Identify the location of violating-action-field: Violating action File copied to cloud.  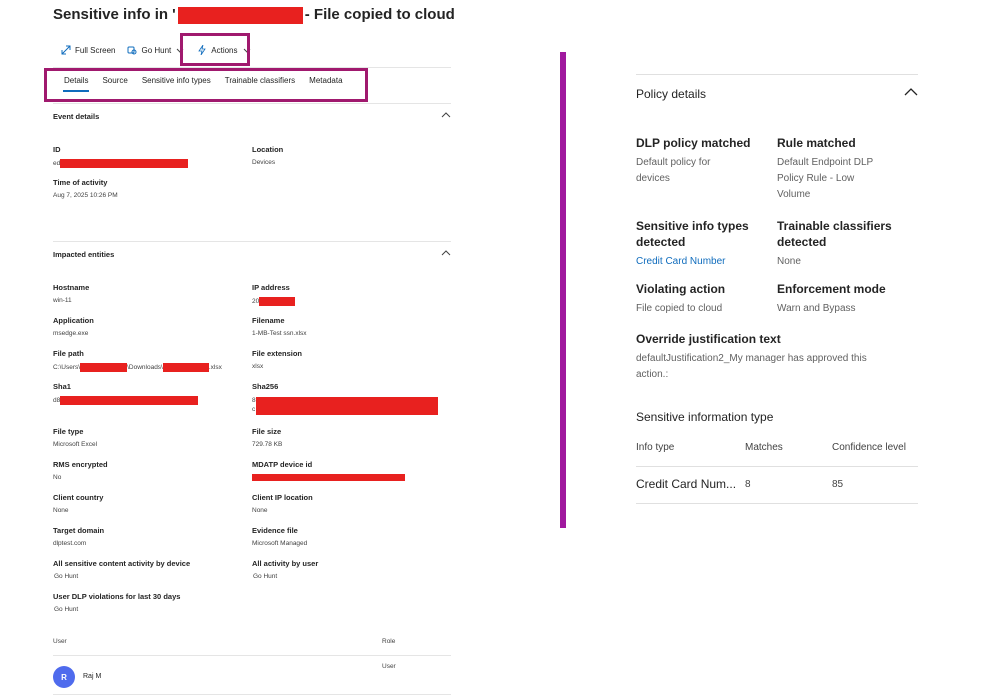
(681, 298).